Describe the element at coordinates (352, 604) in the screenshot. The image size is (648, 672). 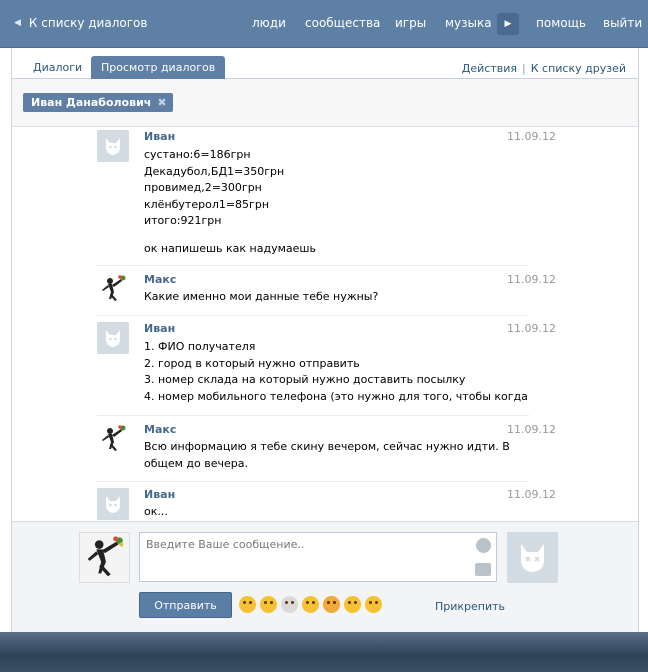
I see `eyeroll-emoji-icon` at that location.